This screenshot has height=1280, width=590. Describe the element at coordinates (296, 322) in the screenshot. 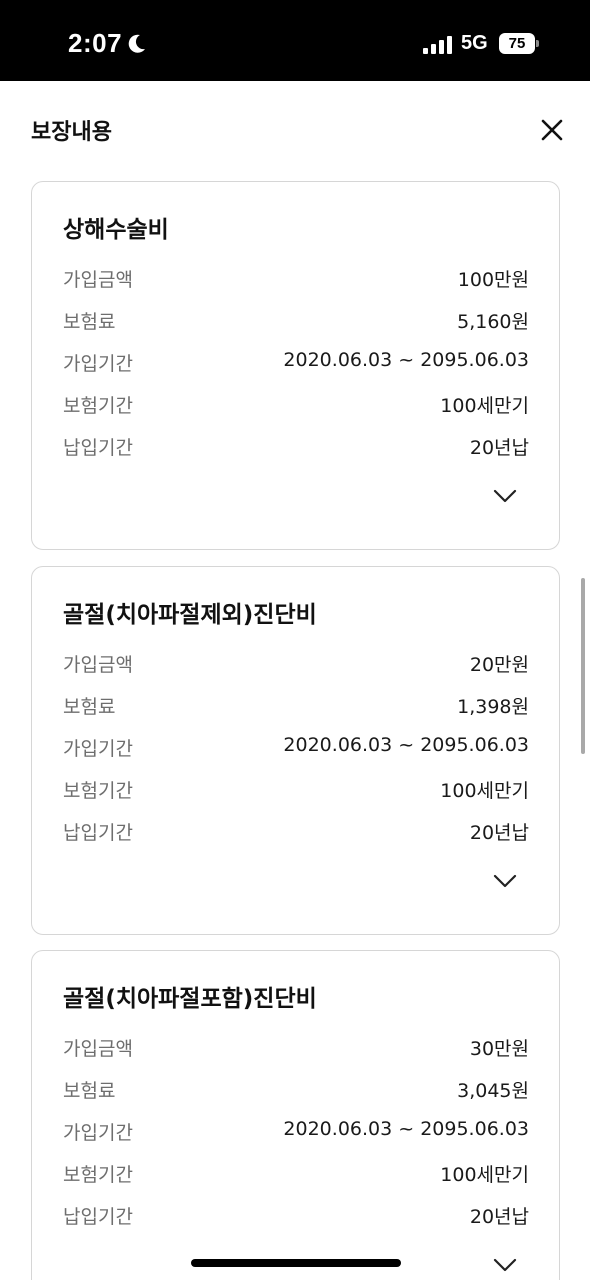

I see `row-premium: 보험료 5,160원` at that location.